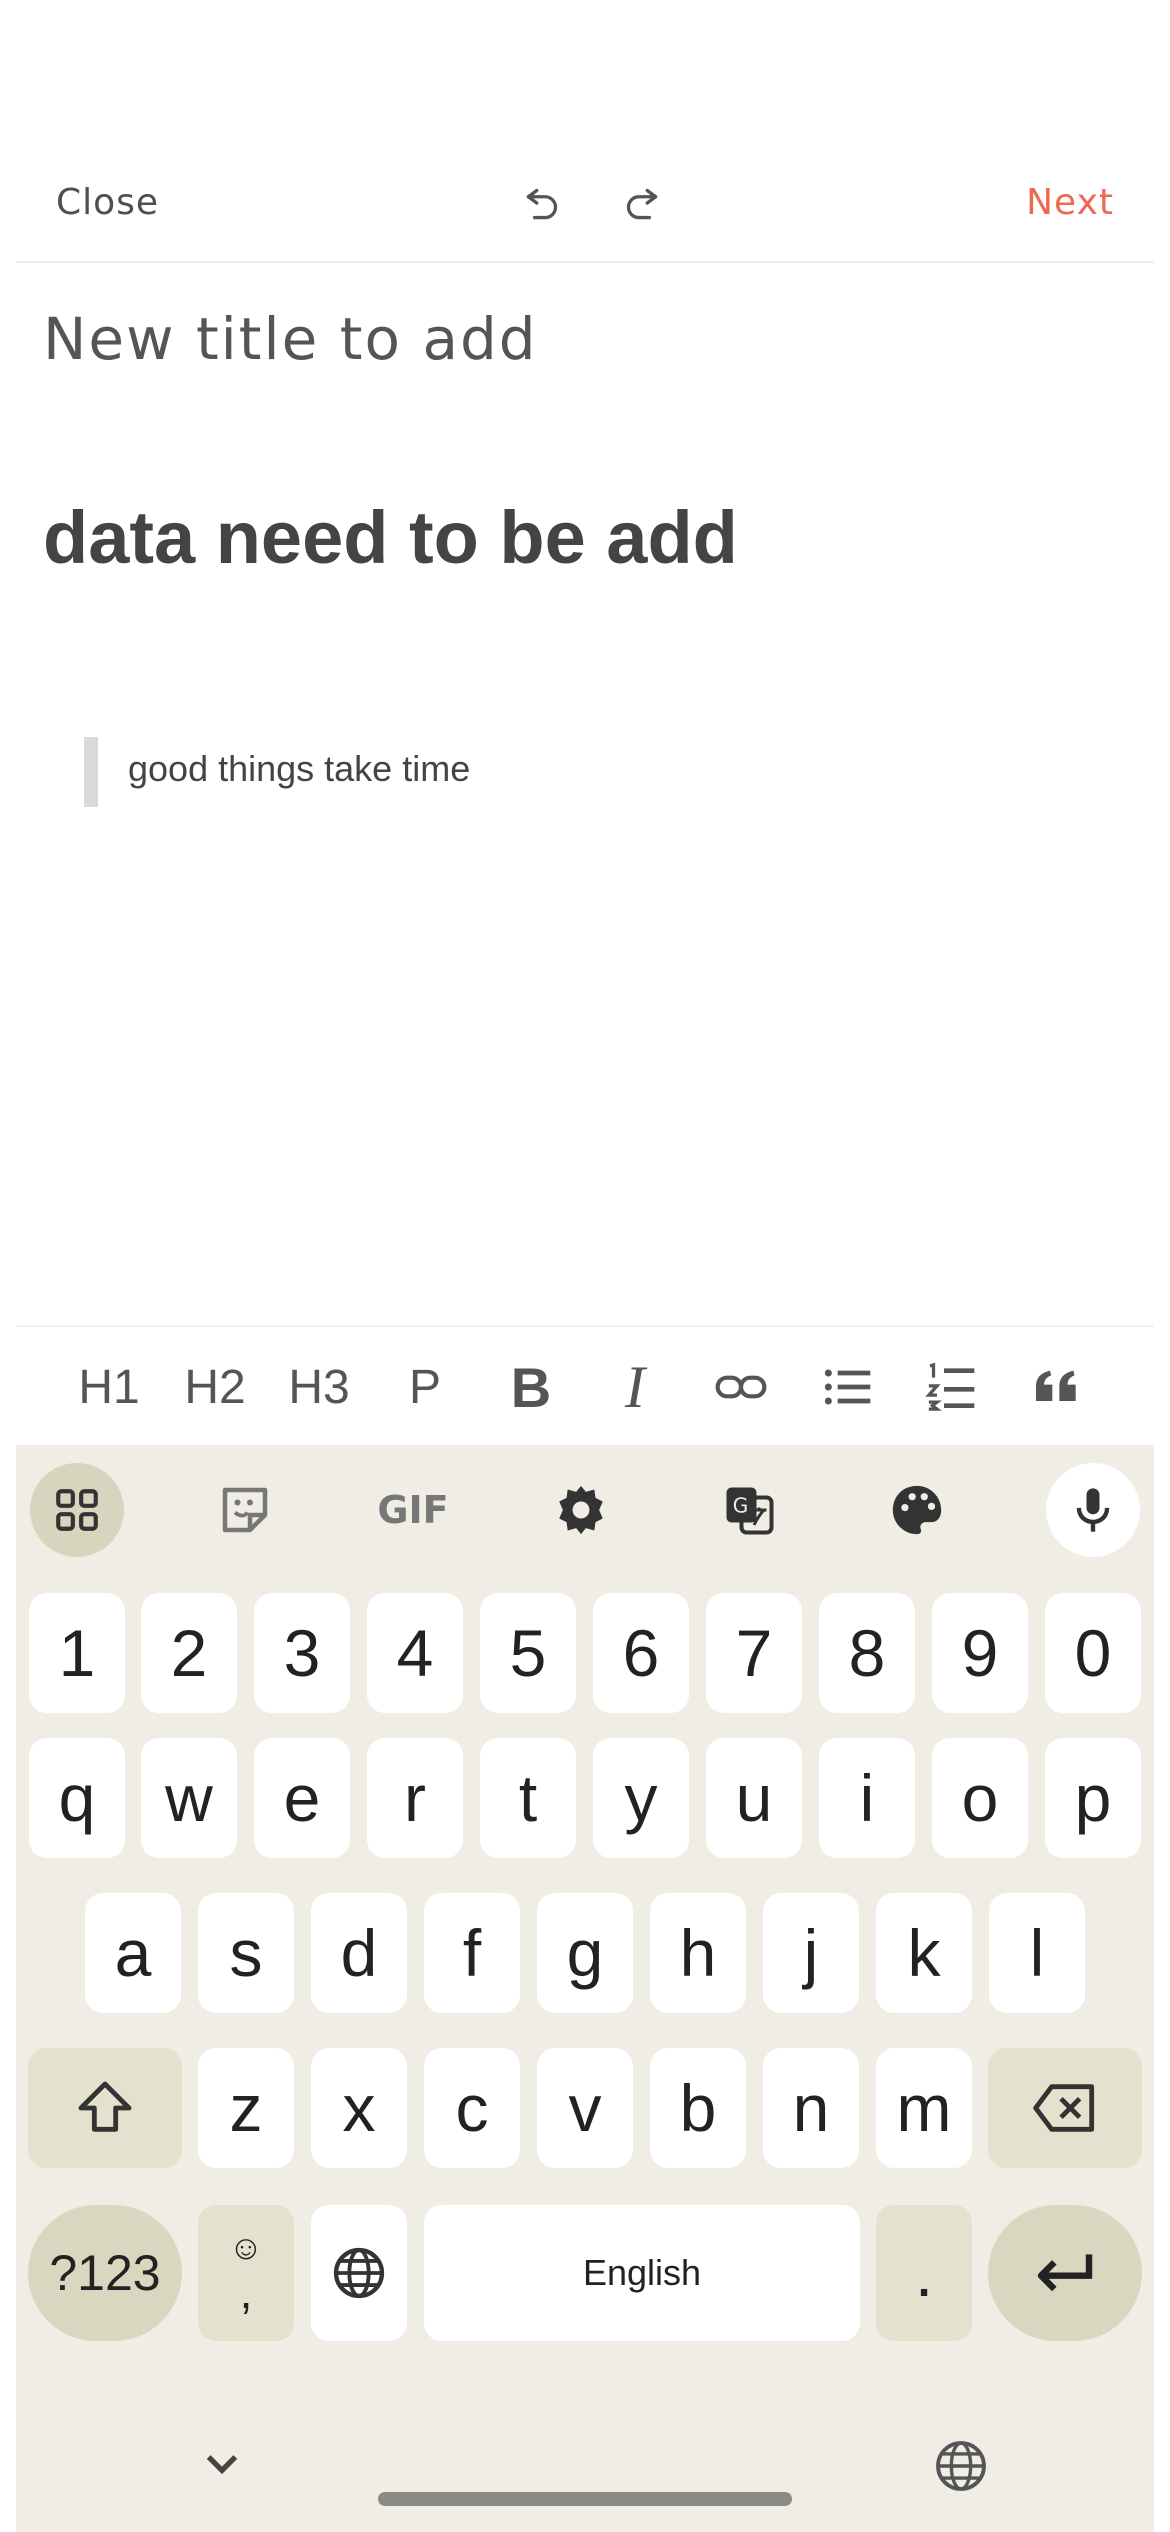 The width and height of the screenshot is (1170, 2532). I want to click on format-toolbar: H1 H2 H3 P B I, so click(585, 1386).